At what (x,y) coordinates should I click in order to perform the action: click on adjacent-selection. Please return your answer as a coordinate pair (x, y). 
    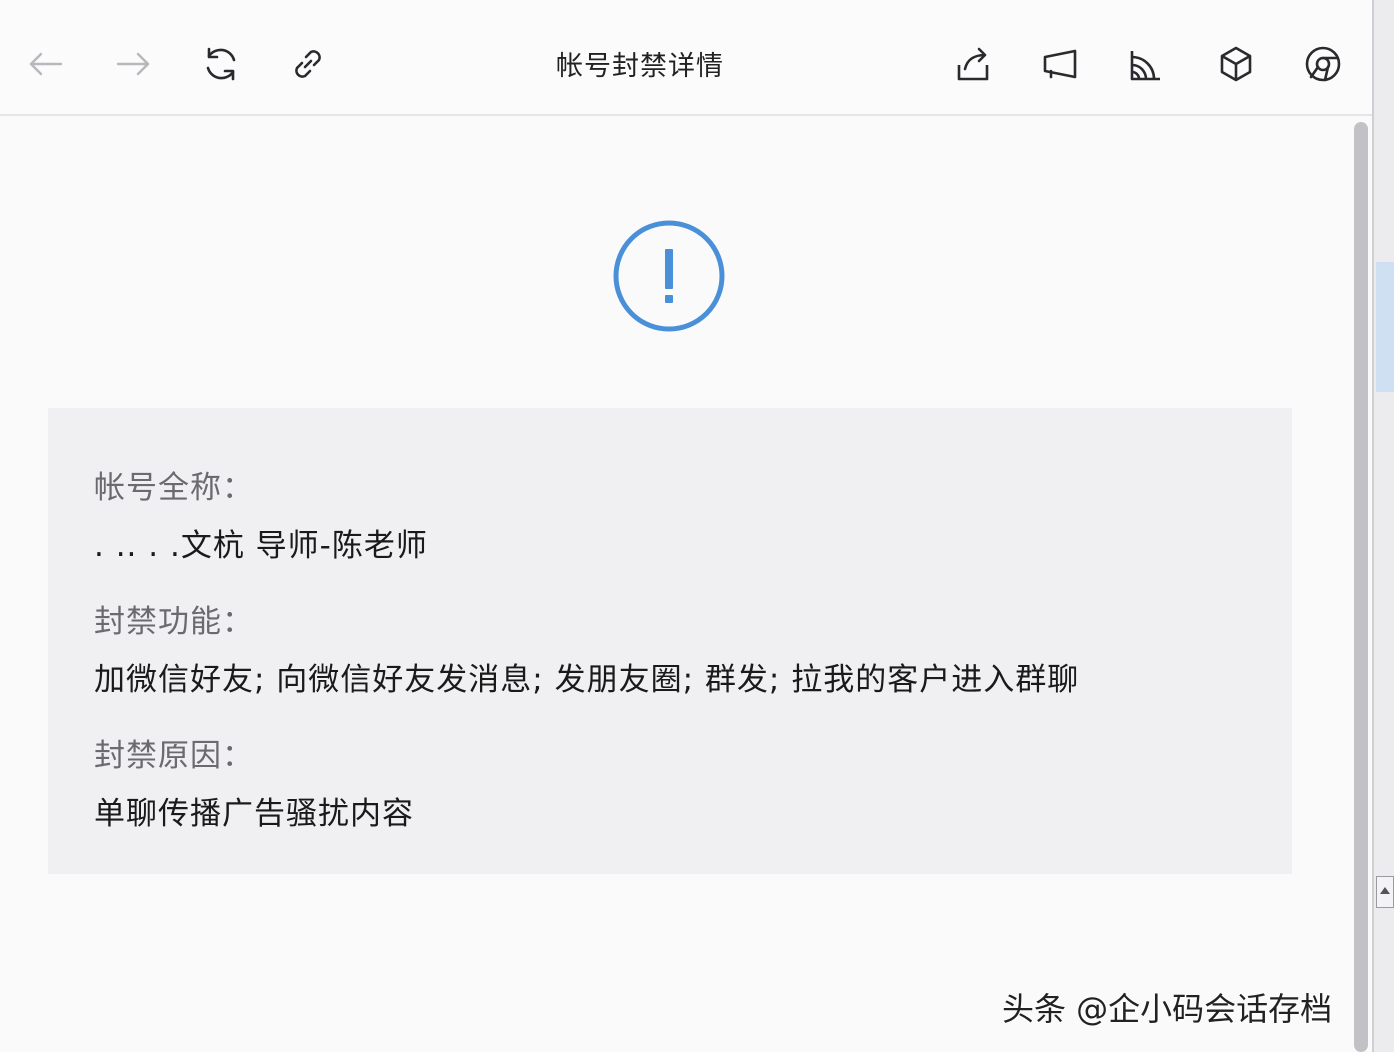
    Looking at the image, I should click on (1385, 327).